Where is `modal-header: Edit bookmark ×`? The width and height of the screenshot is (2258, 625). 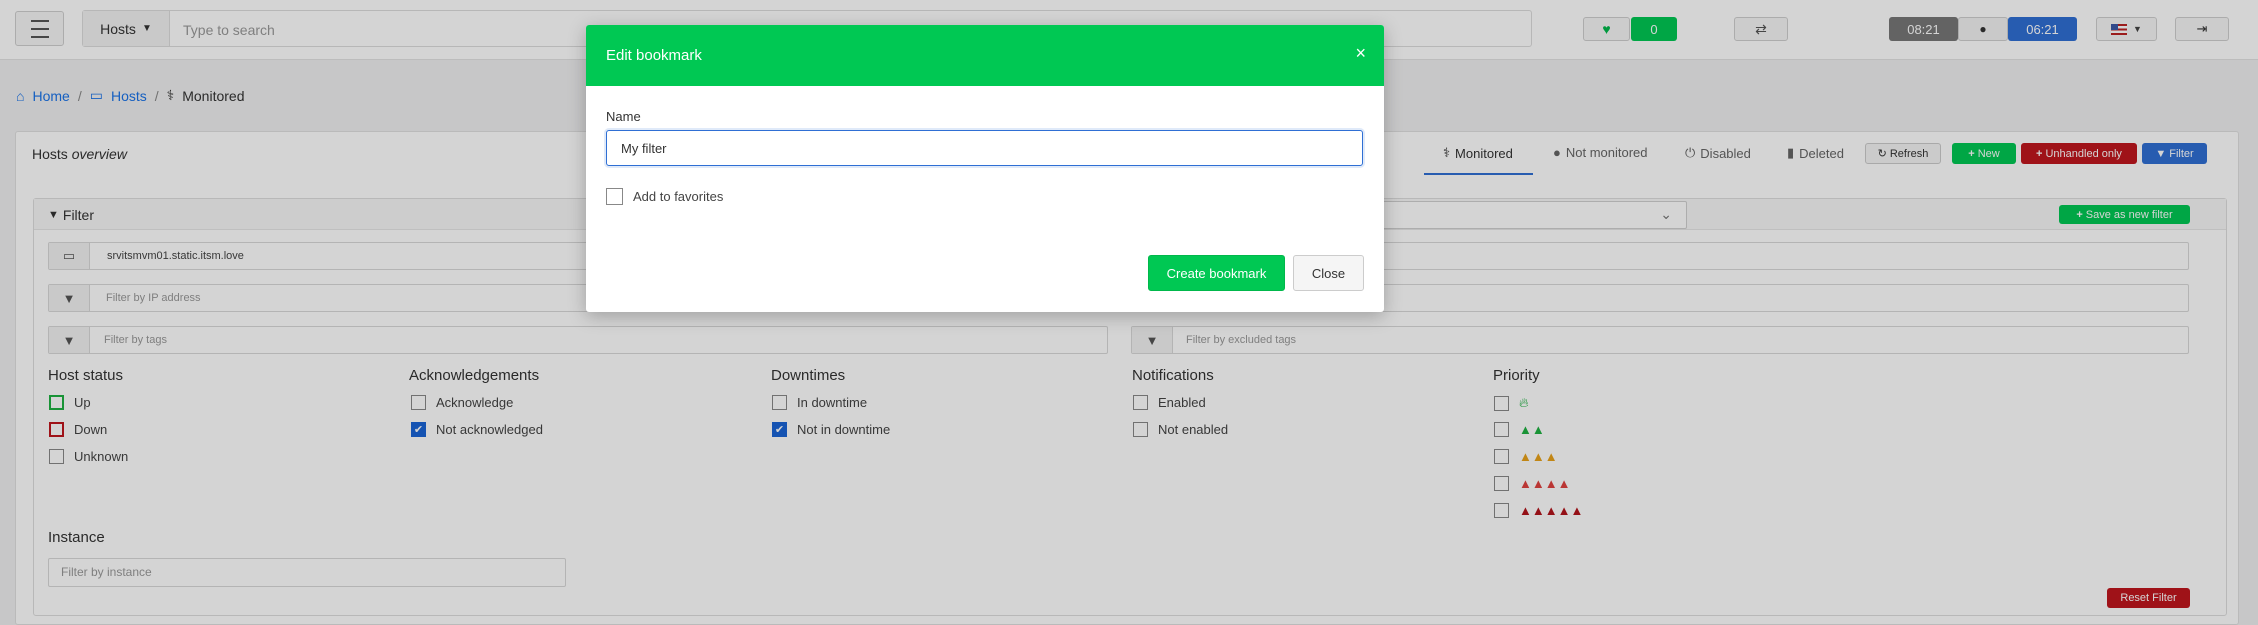
modal-header: Edit bookmark × is located at coordinates (985, 55).